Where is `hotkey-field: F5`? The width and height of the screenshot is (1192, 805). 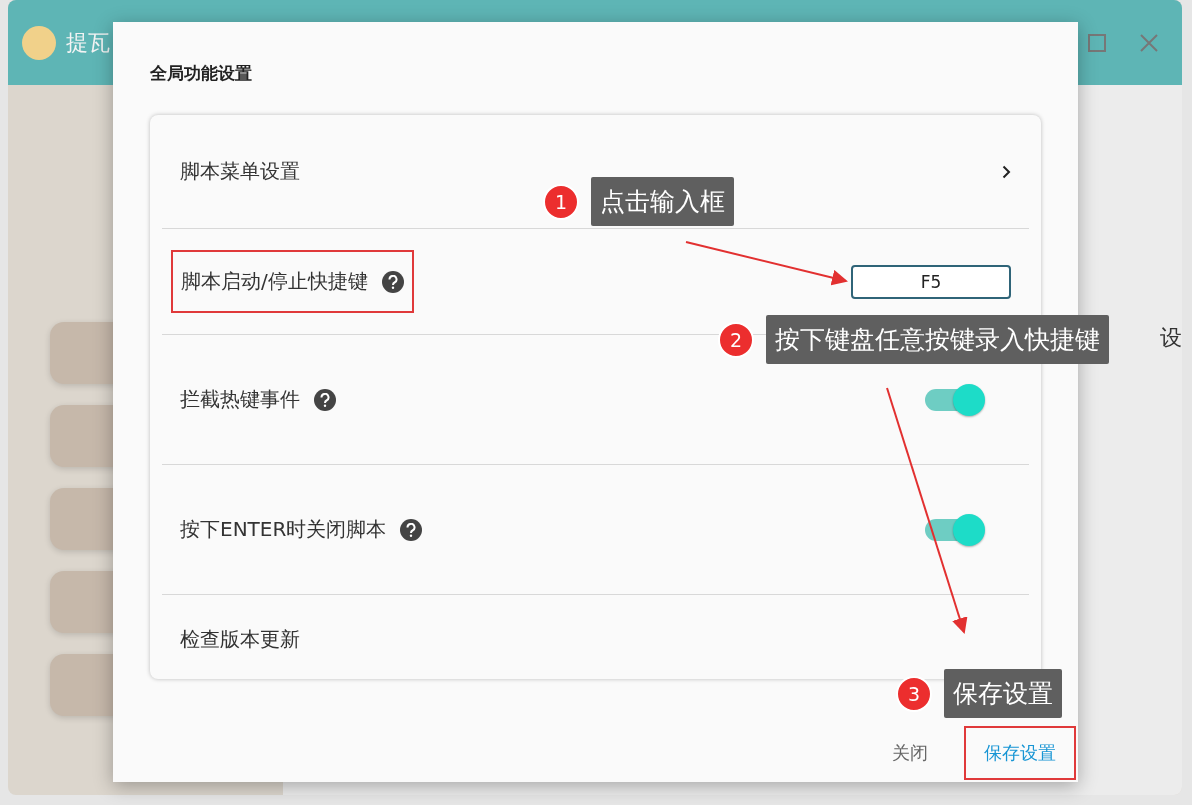
hotkey-field: F5 is located at coordinates (931, 281).